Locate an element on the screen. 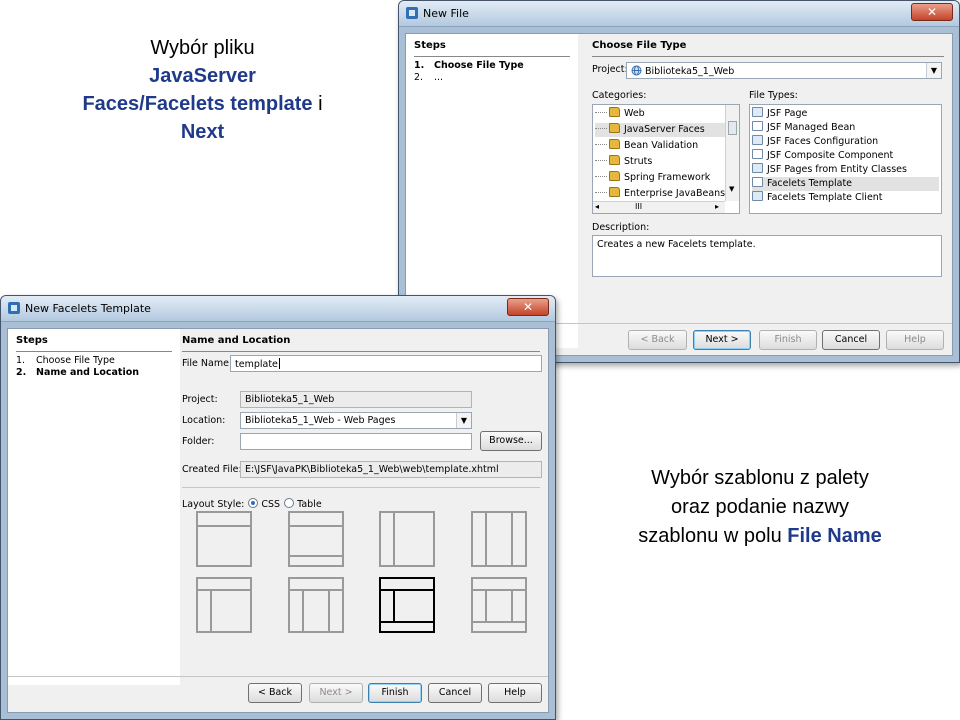  project-combo: Biblioteka5_1_Web ▼ is located at coordinates (784, 70).